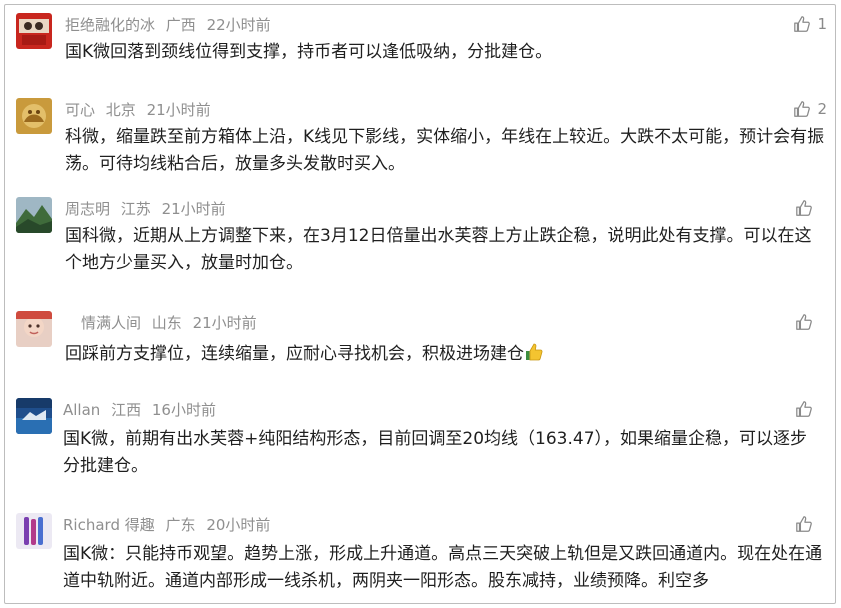  Describe the element at coordinates (166, 323) in the screenshot. I see `user-location: 山东` at that location.